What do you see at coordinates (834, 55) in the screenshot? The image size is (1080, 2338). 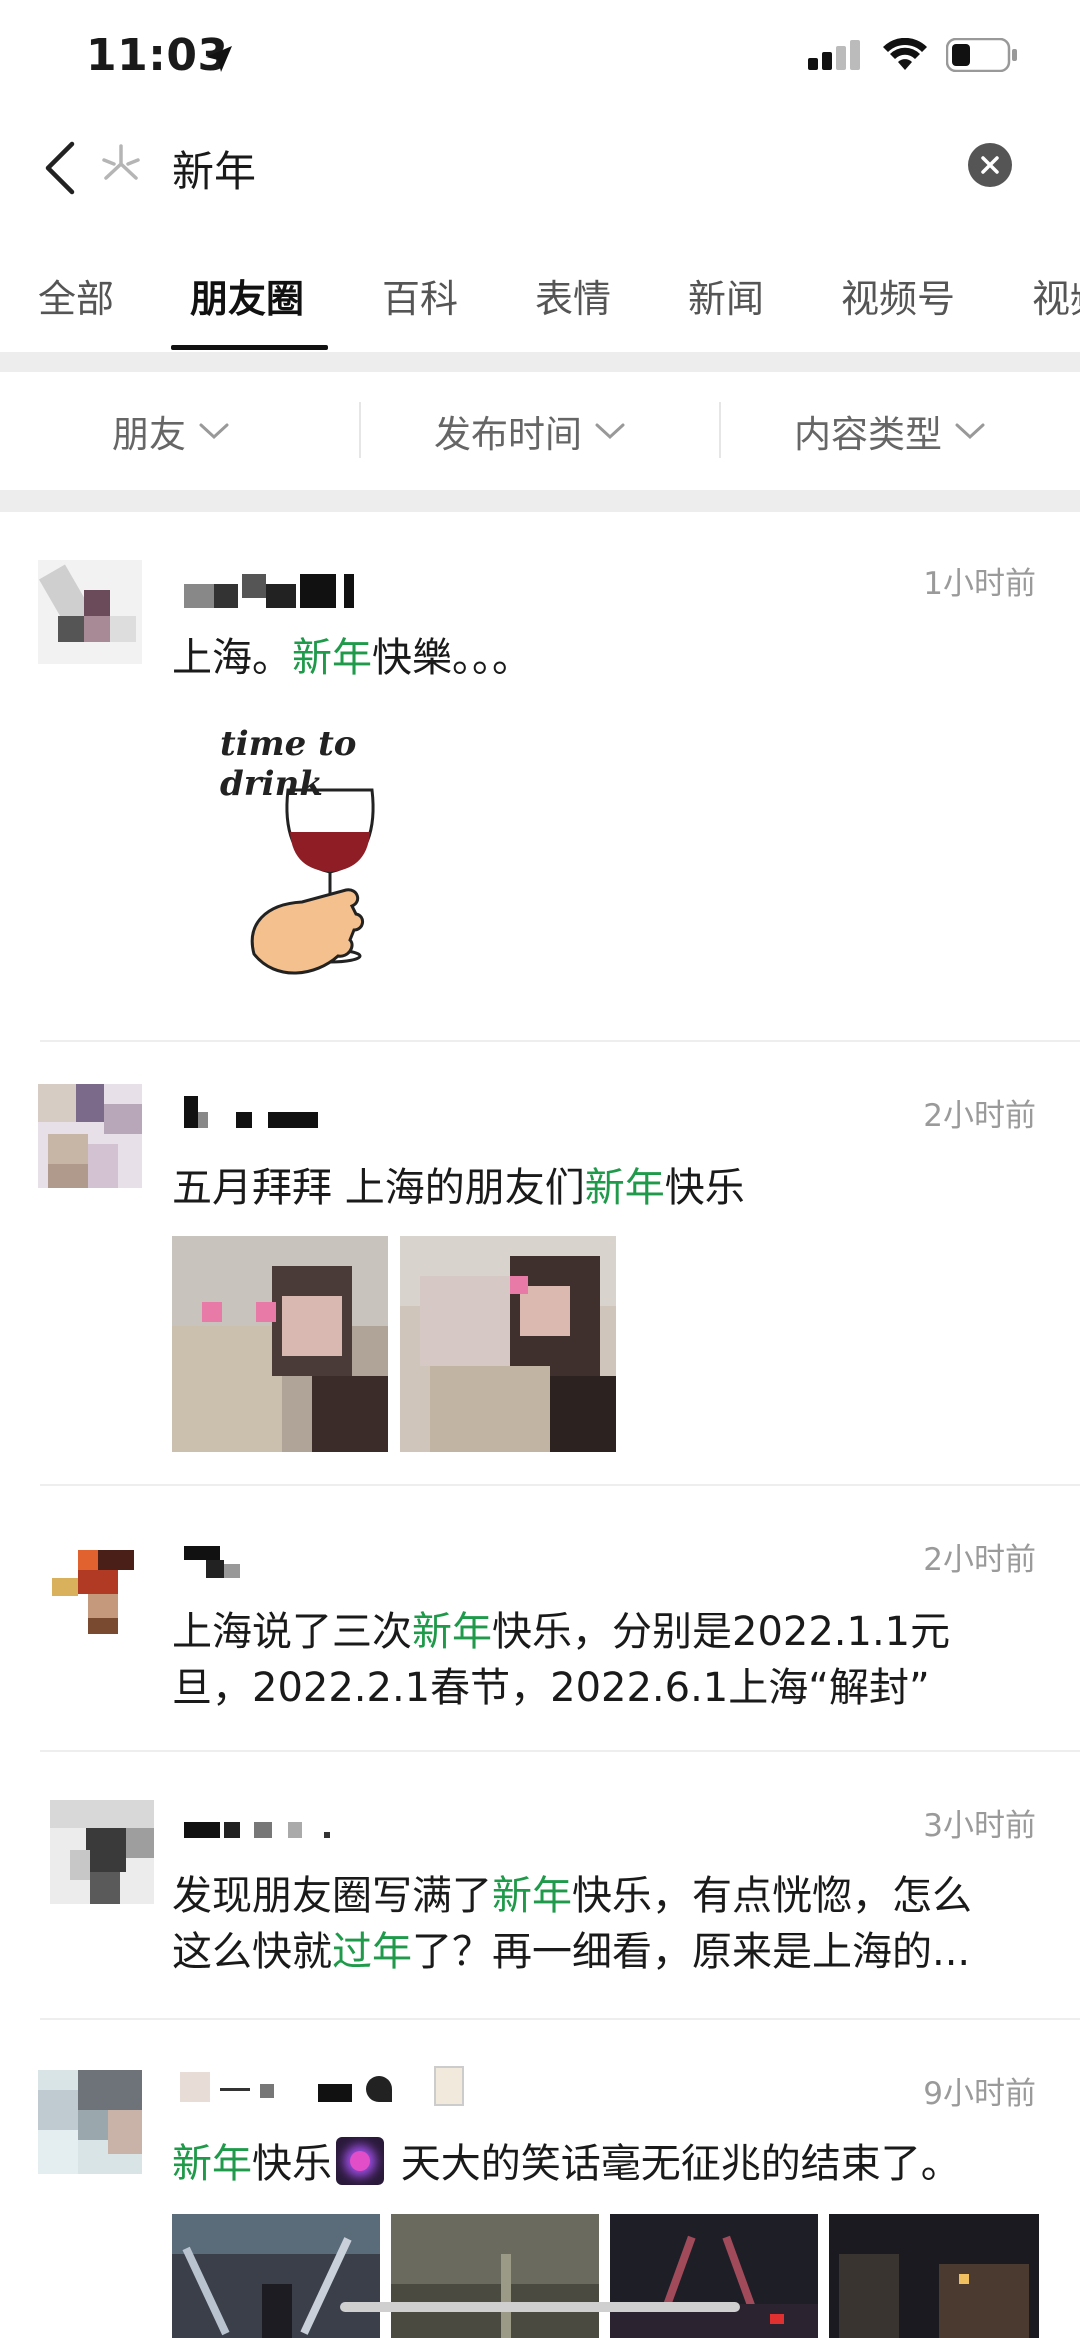 I see `signal-icon` at bounding box center [834, 55].